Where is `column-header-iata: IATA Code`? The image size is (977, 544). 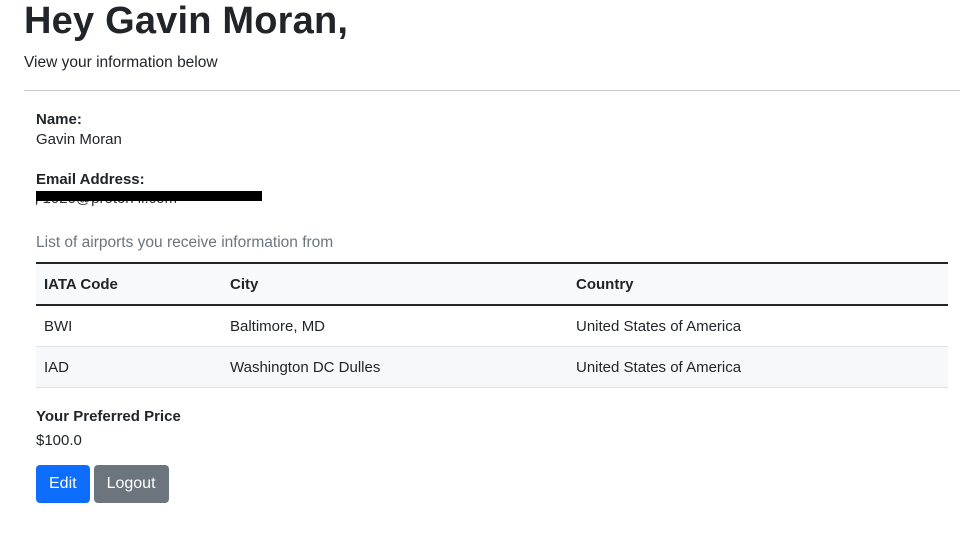 column-header-iata: IATA Code is located at coordinates (129, 284).